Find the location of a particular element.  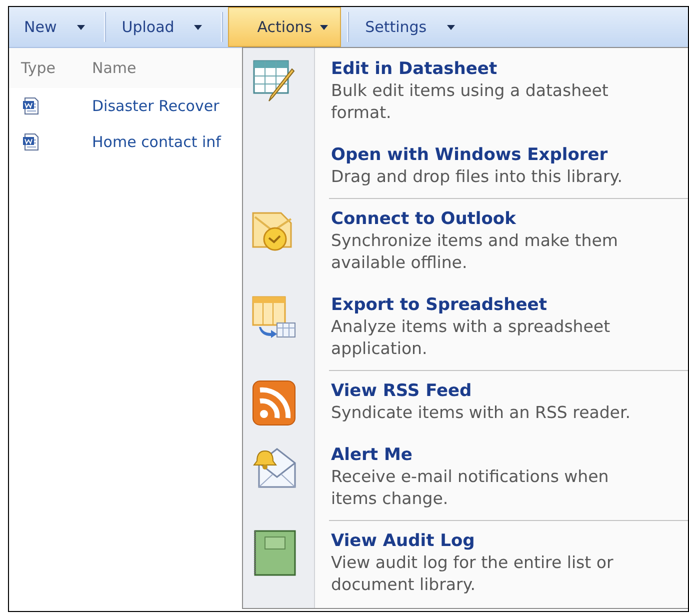

menu-item: View Audit Log View audit log for the entire list or document library. is located at coordinates (508, 563).